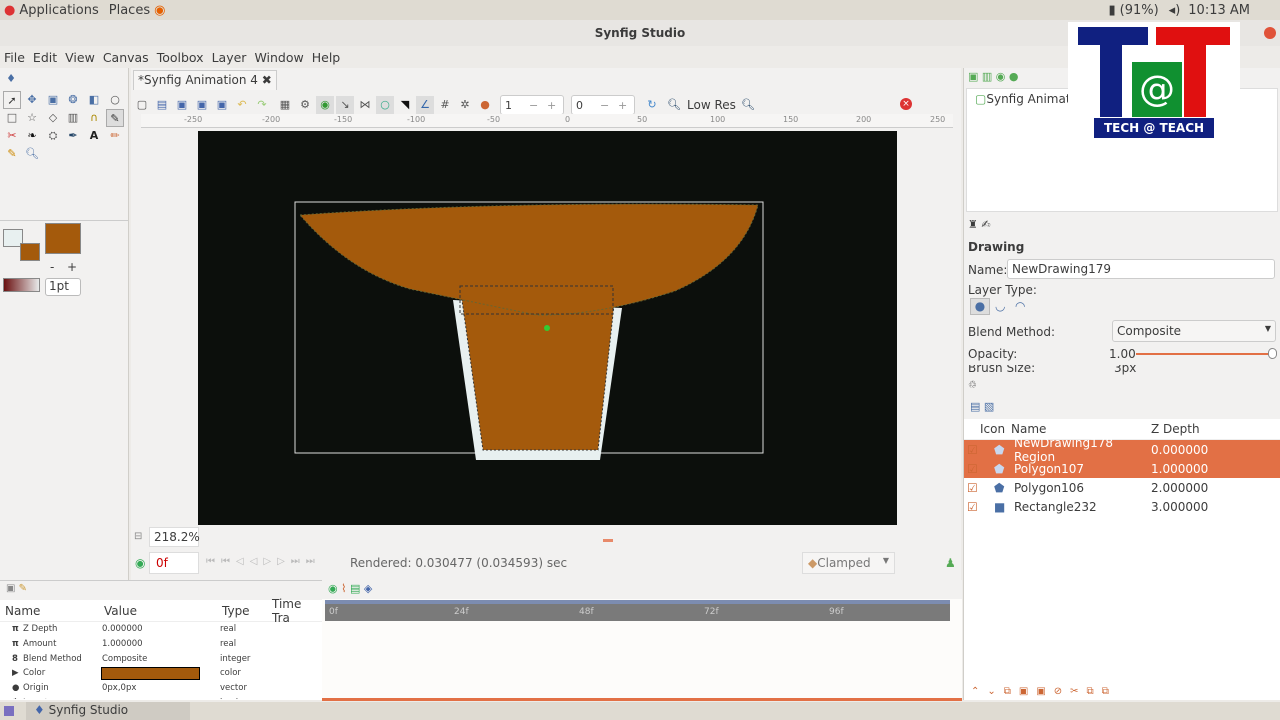 This screenshot has width=1280, height=720. What do you see at coordinates (32, 118) in the screenshot?
I see `star-tool-icon: ☆` at bounding box center [32, 118].